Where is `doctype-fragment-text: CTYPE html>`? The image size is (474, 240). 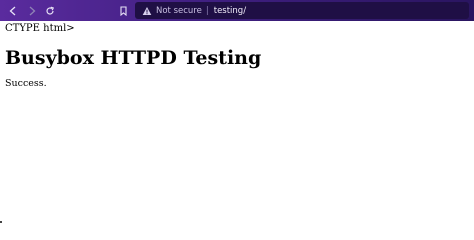
doctype-fragment-text: CTYPE html> is located at coordinates (40, 28).